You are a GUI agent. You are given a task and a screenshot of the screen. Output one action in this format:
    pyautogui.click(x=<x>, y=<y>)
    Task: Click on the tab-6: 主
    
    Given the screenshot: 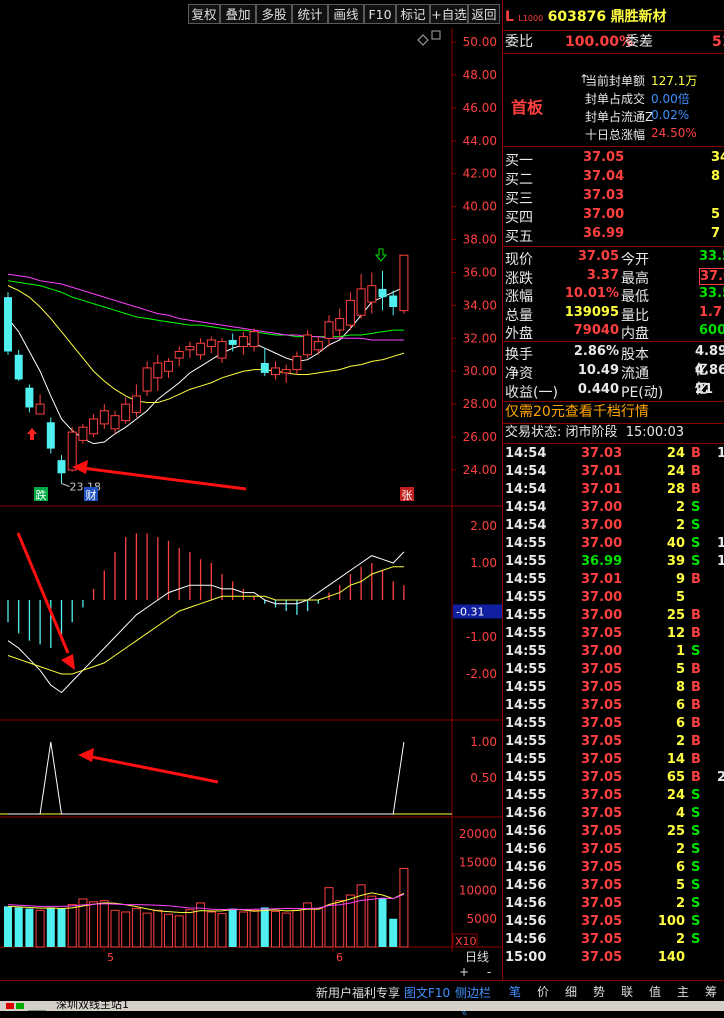 What is the action you would take?
    pyautogui.click(x=683, y=992)
    